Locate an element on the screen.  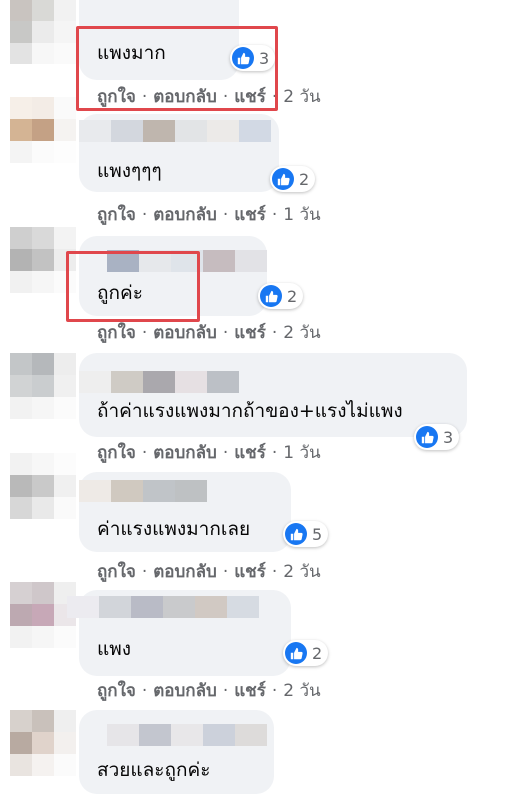
comment-text: ถูกค่ะ is located at coordinates (120, 293).